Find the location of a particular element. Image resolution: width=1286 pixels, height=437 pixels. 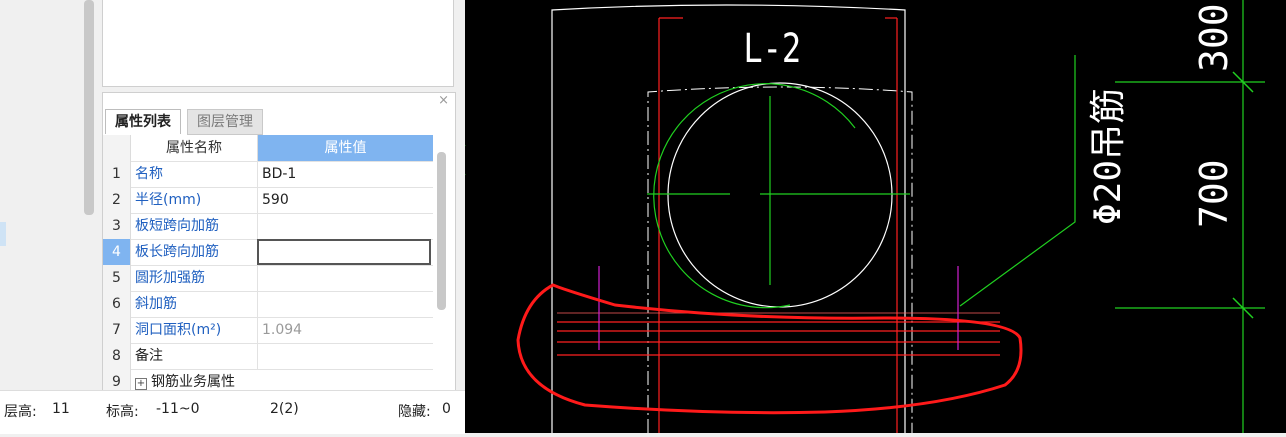

green-arc is located at coordinates (754, 196).